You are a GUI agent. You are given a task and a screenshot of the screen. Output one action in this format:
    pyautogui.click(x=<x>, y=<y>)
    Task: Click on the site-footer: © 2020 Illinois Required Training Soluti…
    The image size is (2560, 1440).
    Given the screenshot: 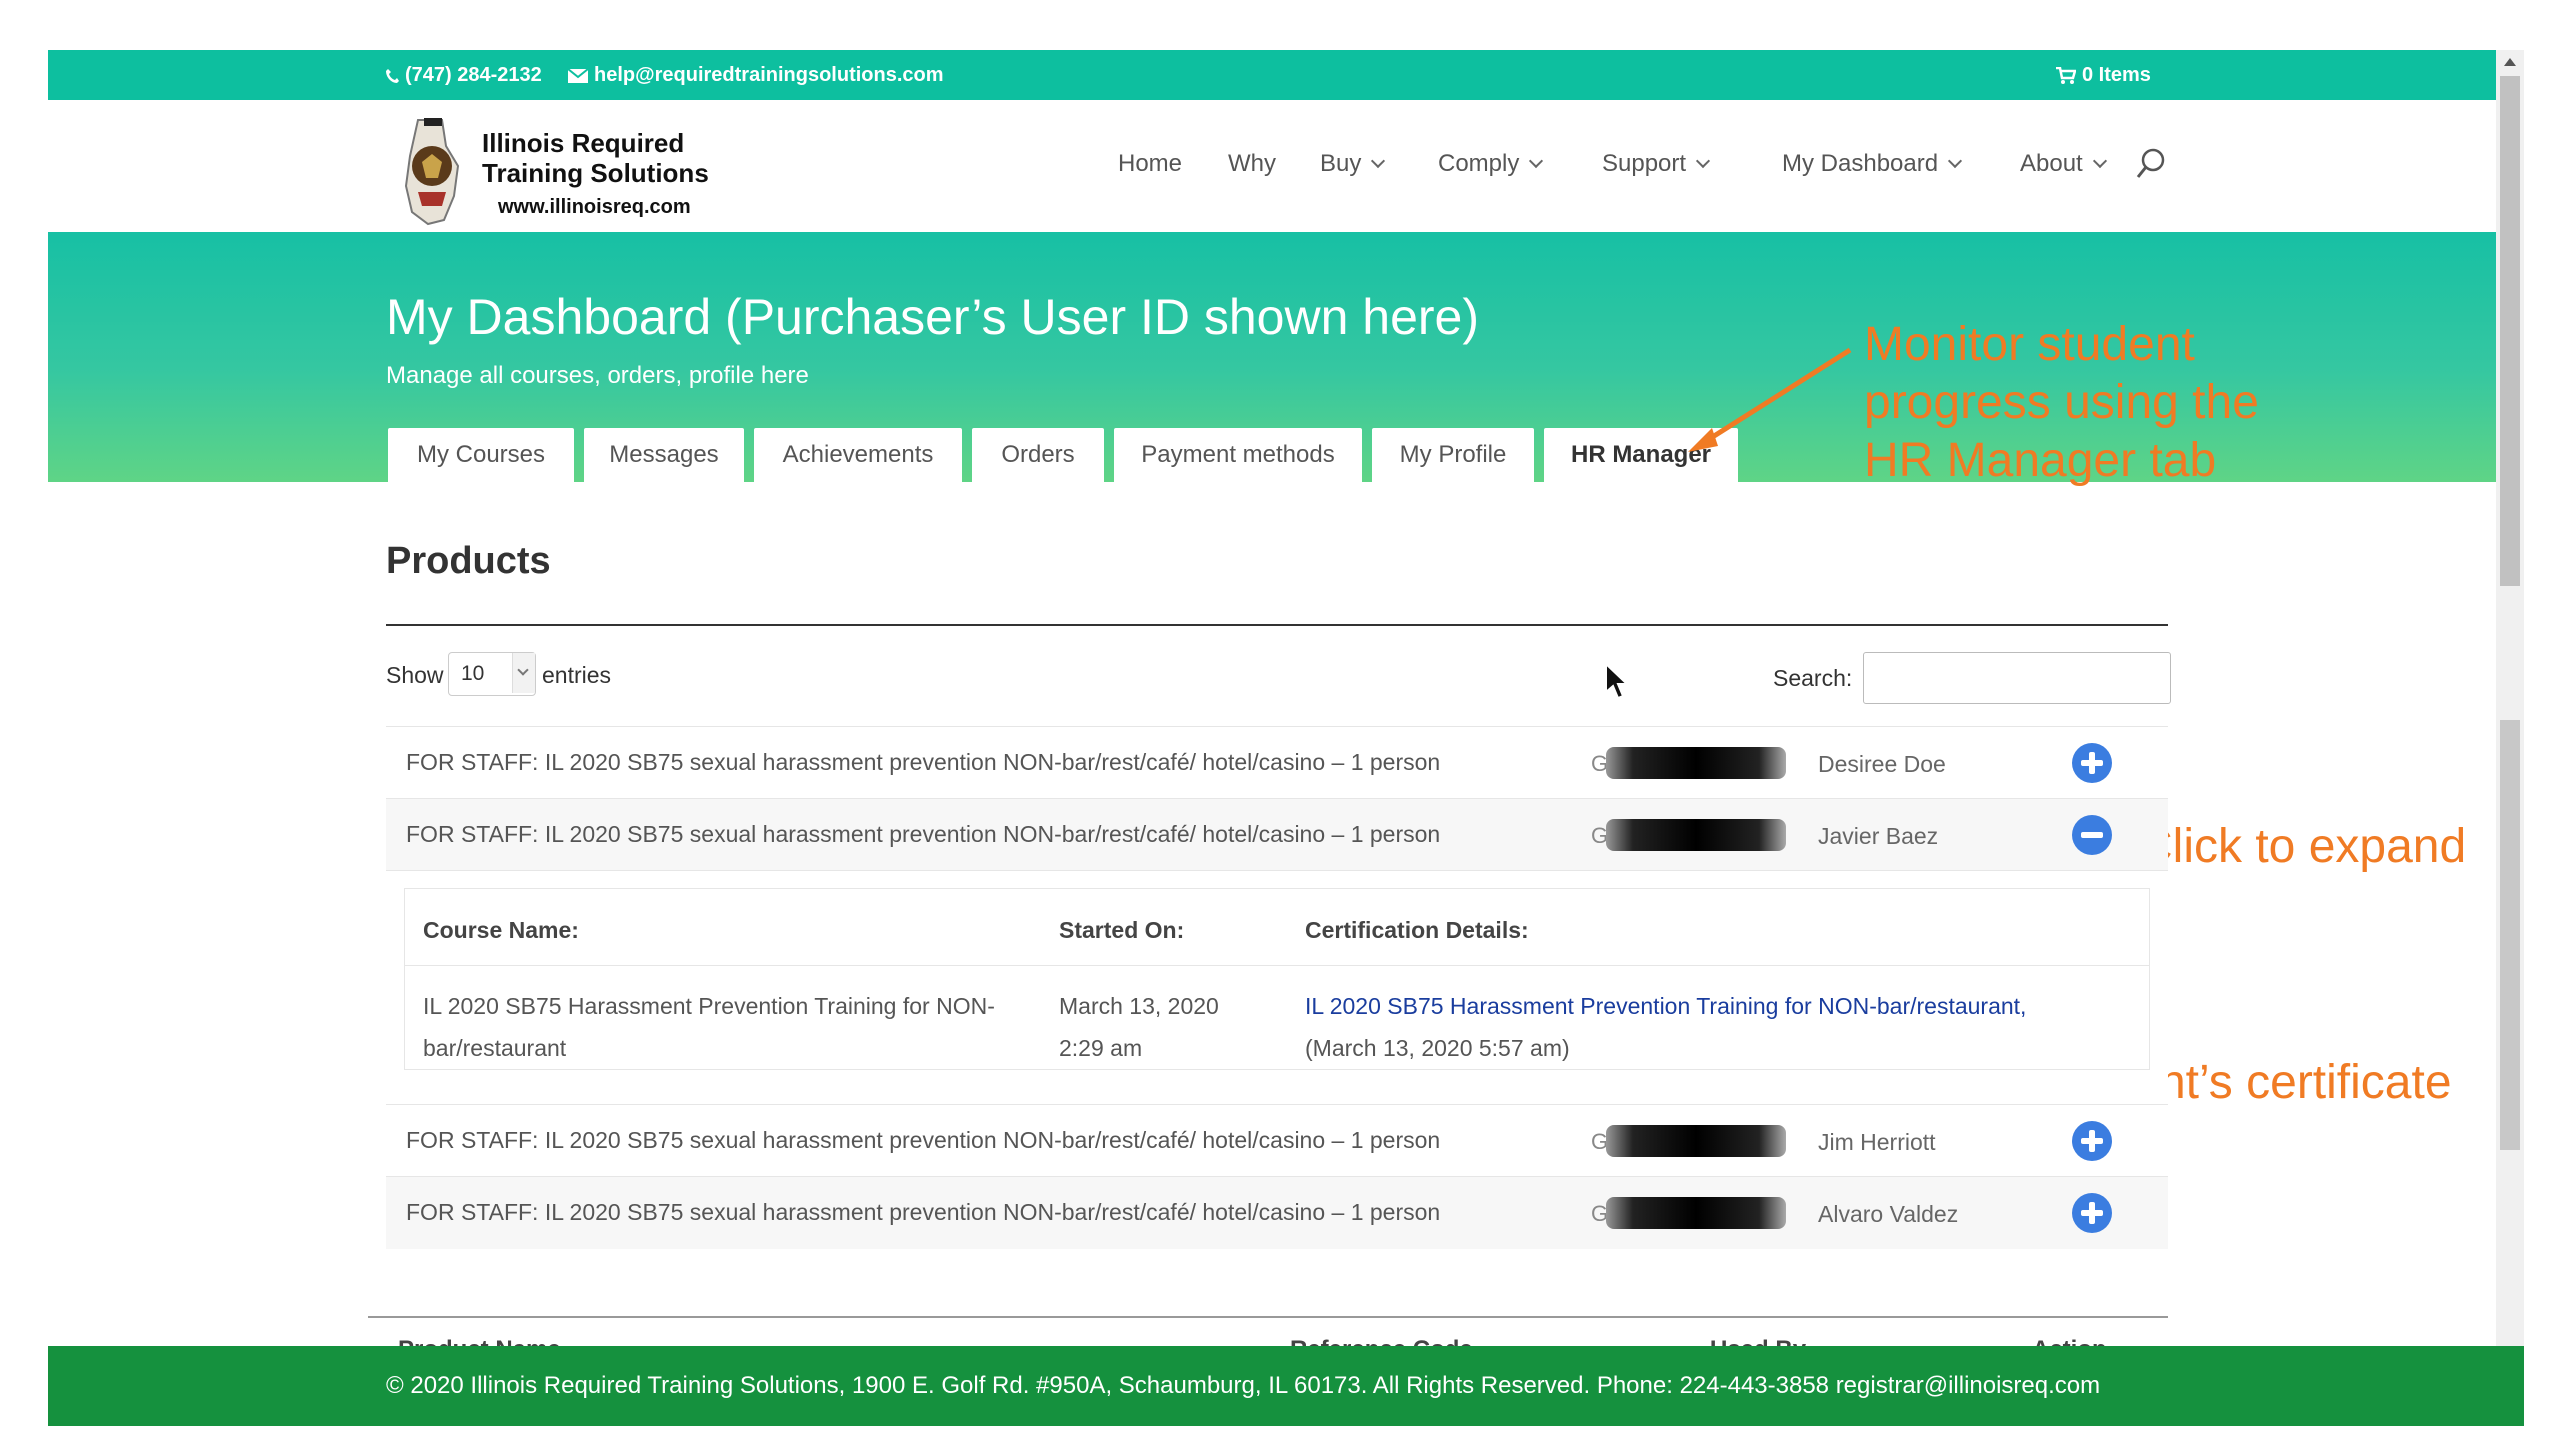 What is the action you would take?
    pyautogui.click(x=1286, y=1386)
    